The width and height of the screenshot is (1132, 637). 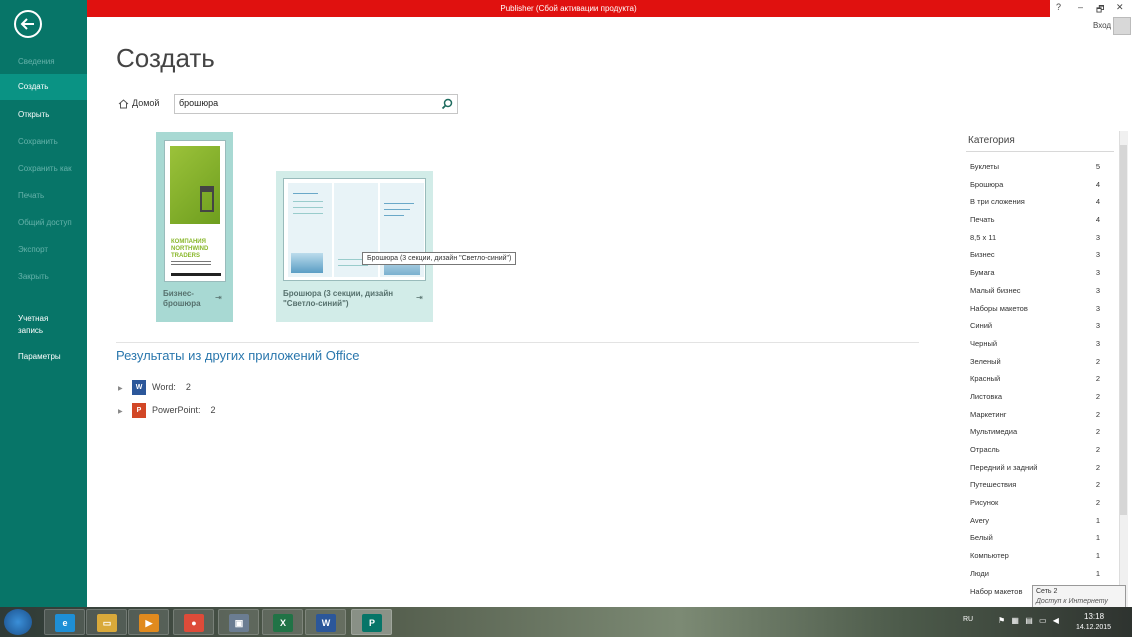 What do you see at coordinates (993, 485) in the screenshot?
I see `category-name: Путешествия` at bounding box center [993, 485].